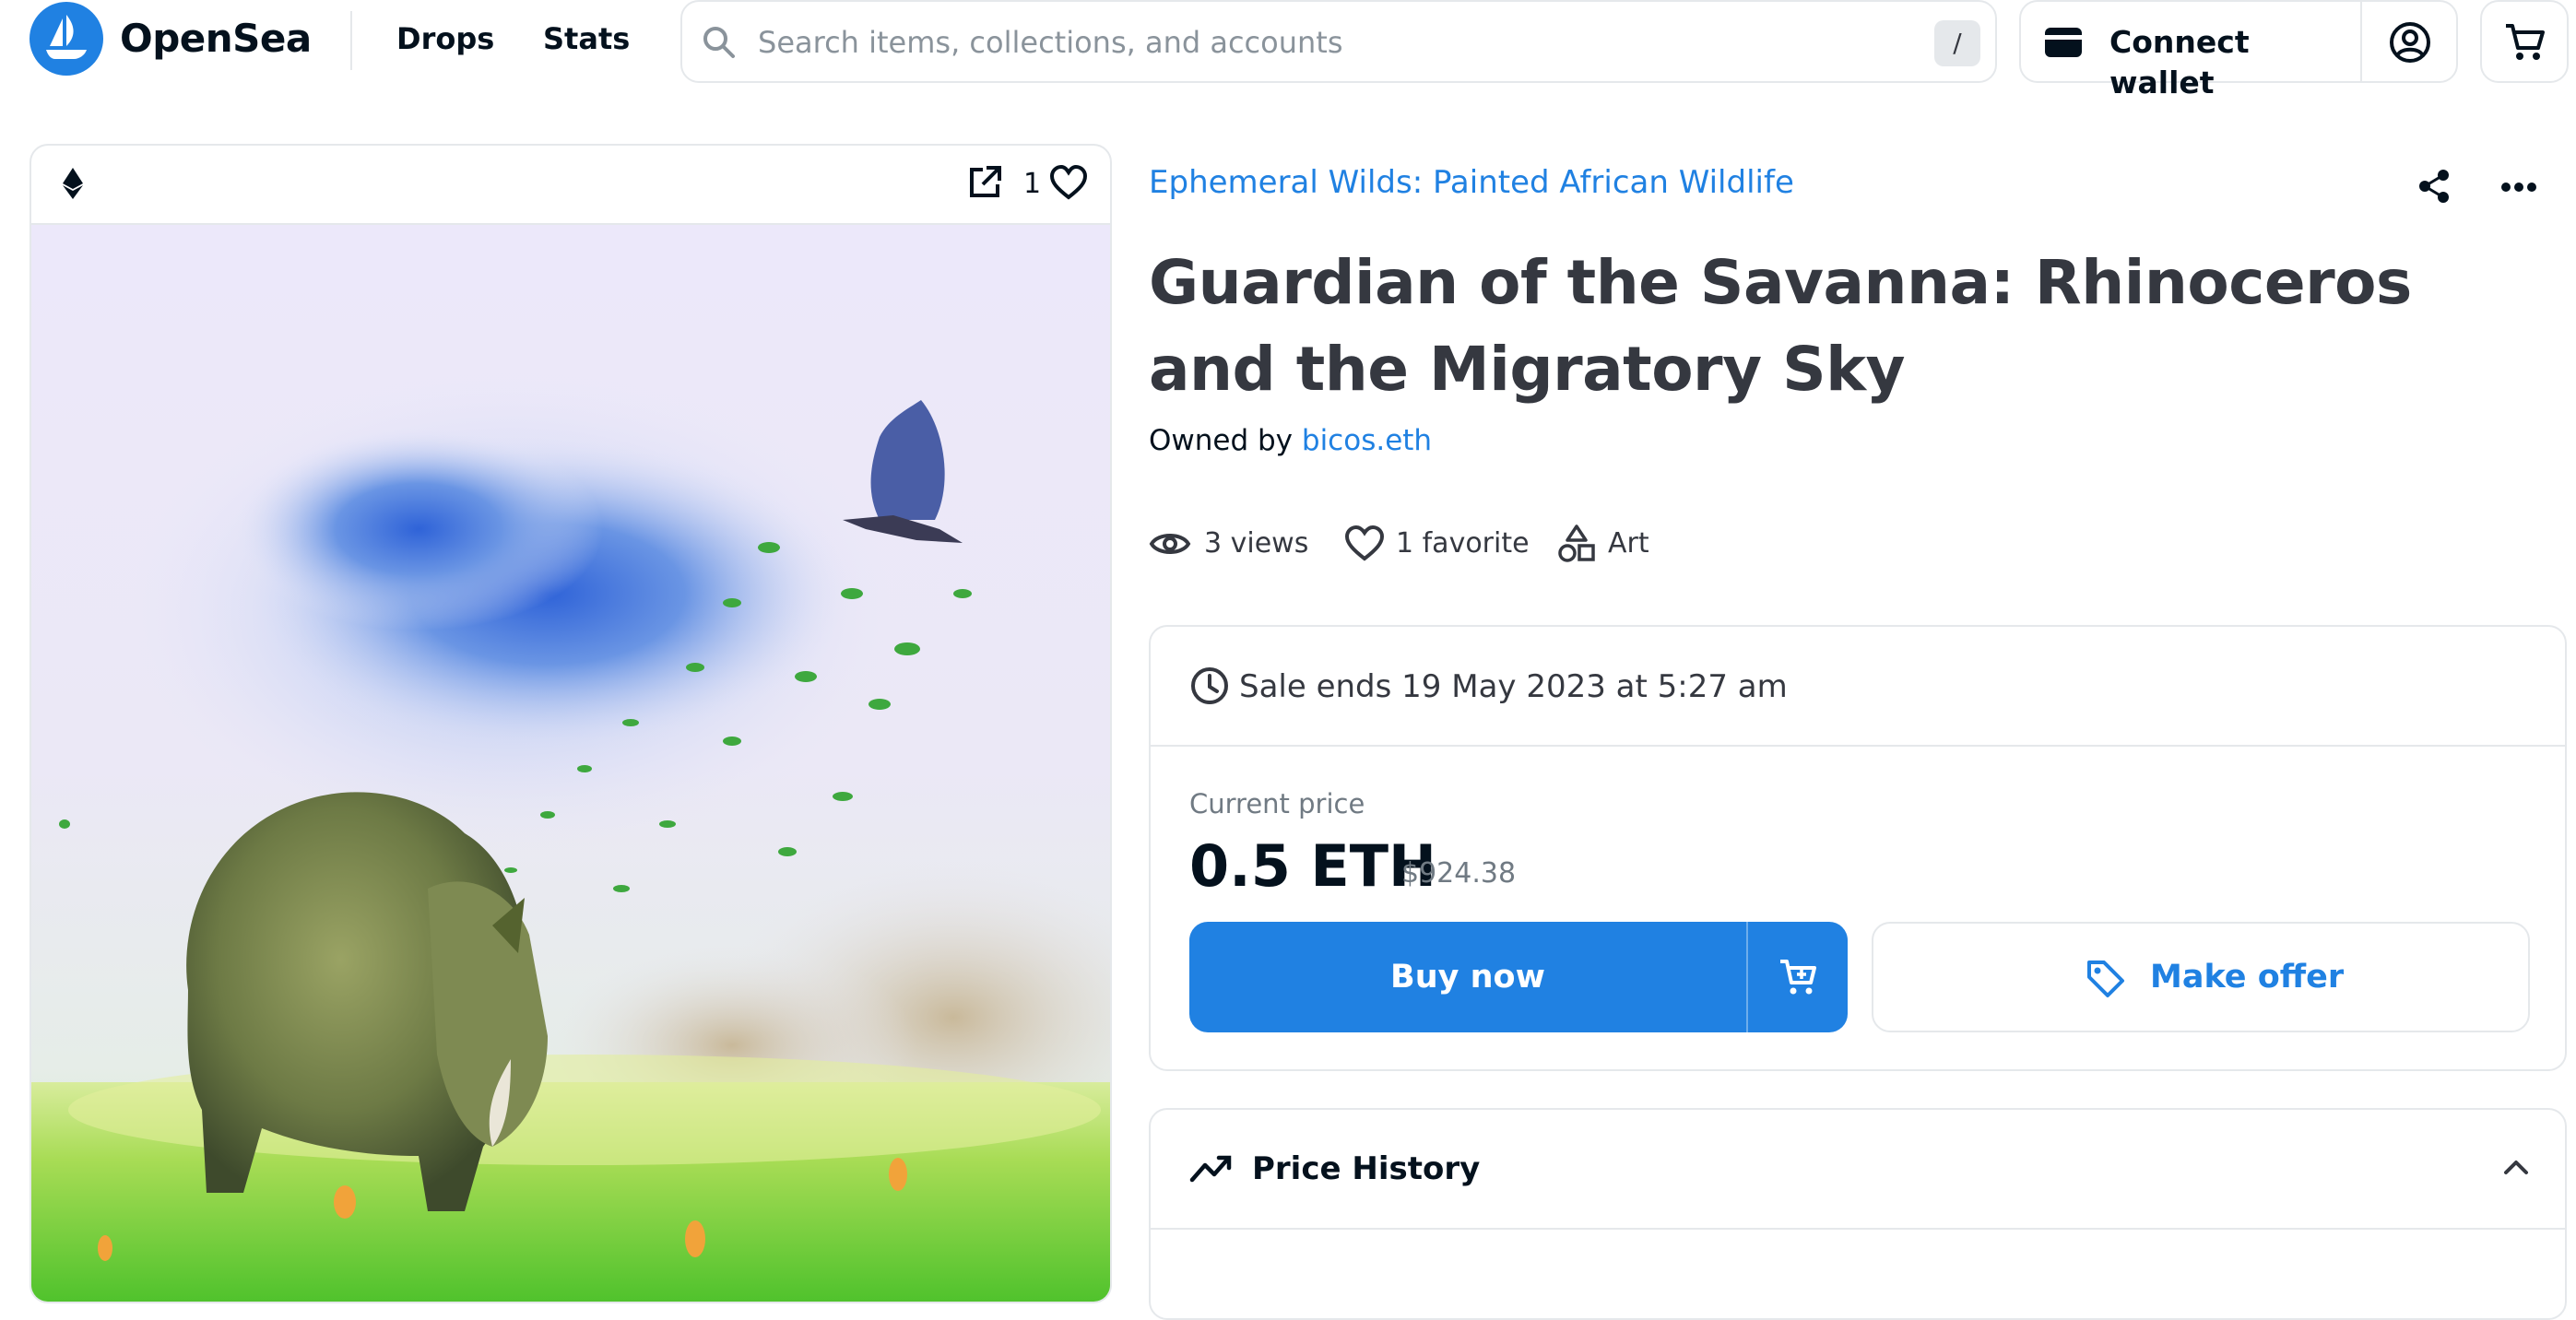 The width and height of the screenshot is (2576, 1320). I want to click on account-icon, so click(2410, 42).